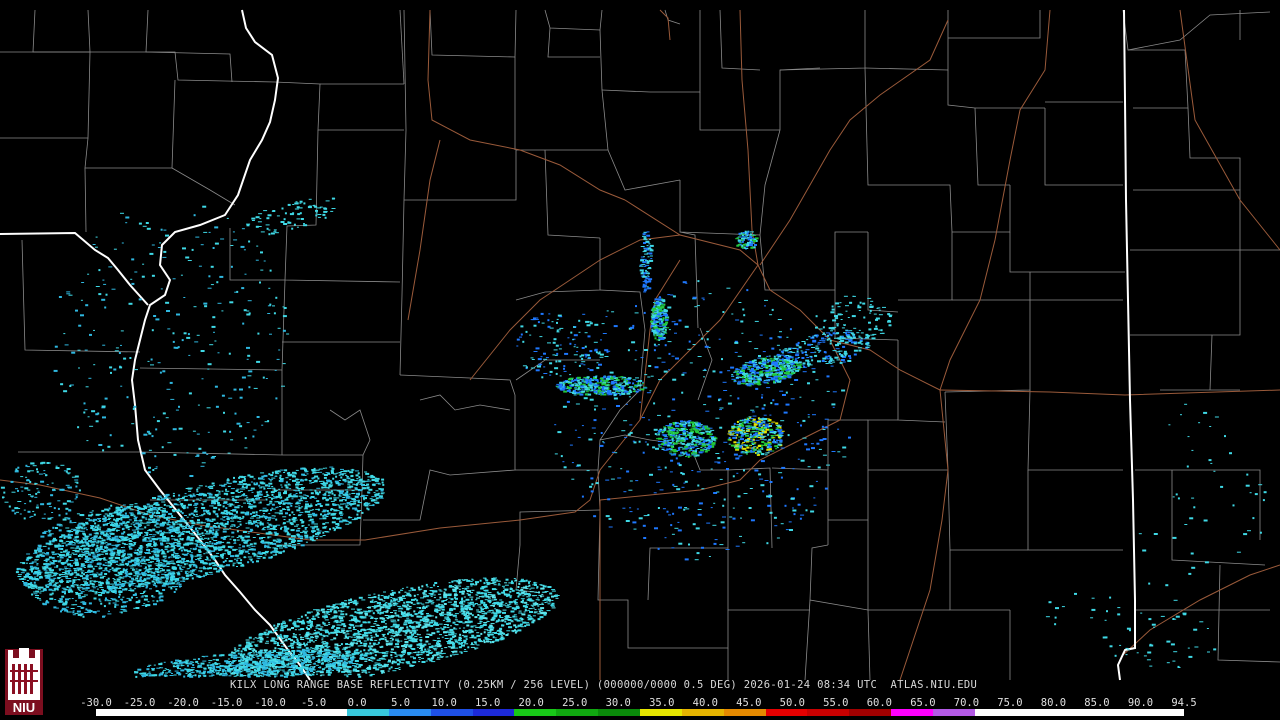  Describe the element at coordinates (96, 703) in the screenshot. I see `colorbar-tick: -30.0` at that location.